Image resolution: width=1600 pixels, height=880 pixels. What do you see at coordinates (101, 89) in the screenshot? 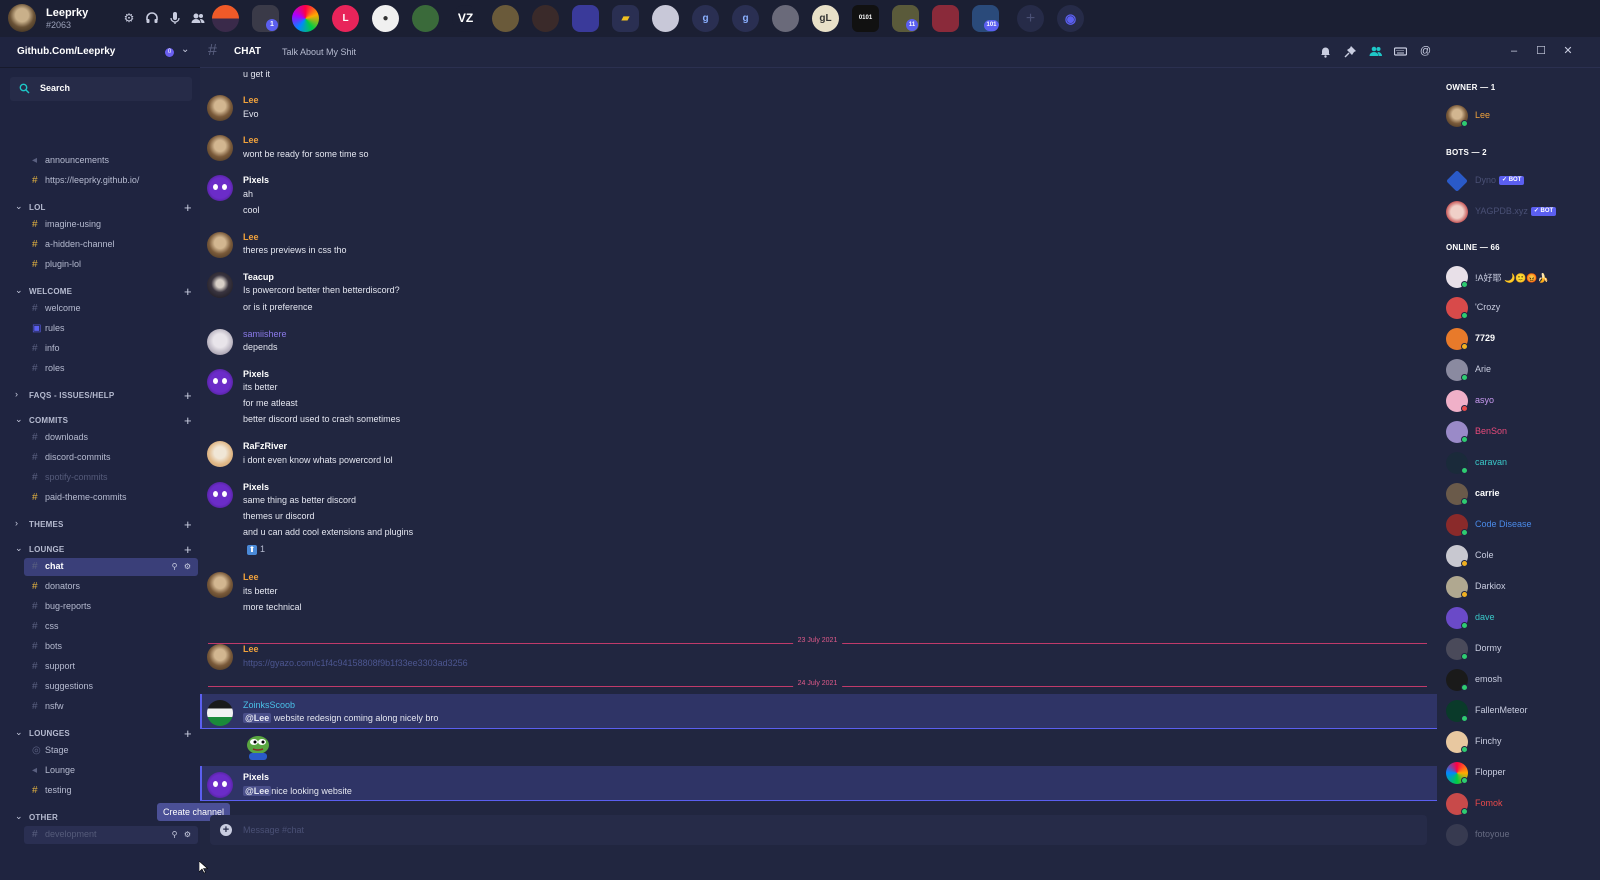
I see `search-button: Search` at bounding box center [101, 89].